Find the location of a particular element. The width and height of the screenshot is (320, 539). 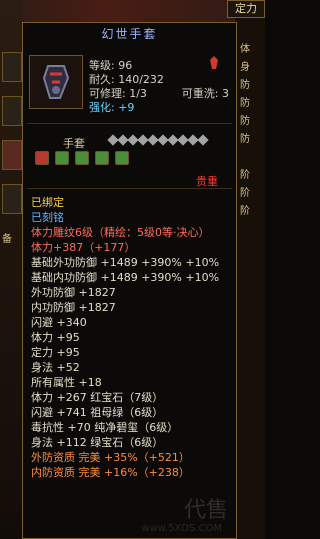

right-label: 身 is located at coordinates (245, 67).